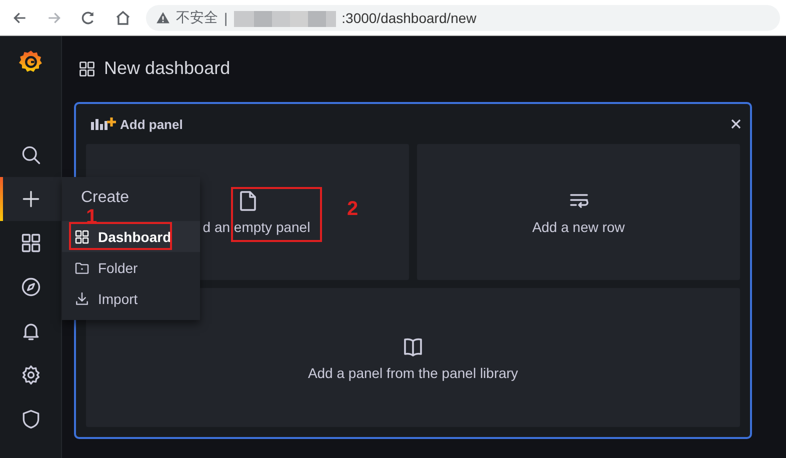 The image size is (786, 458). Describe the element at coordinates (578, 212) in the screenshot. I see `panel-option: Add a new row` at that location.